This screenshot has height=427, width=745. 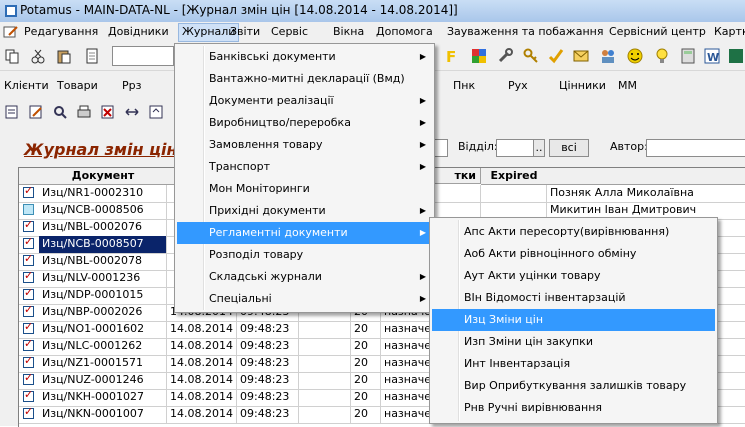 I want to click on menu-reports: Звіти, so click(x=245, y=31).